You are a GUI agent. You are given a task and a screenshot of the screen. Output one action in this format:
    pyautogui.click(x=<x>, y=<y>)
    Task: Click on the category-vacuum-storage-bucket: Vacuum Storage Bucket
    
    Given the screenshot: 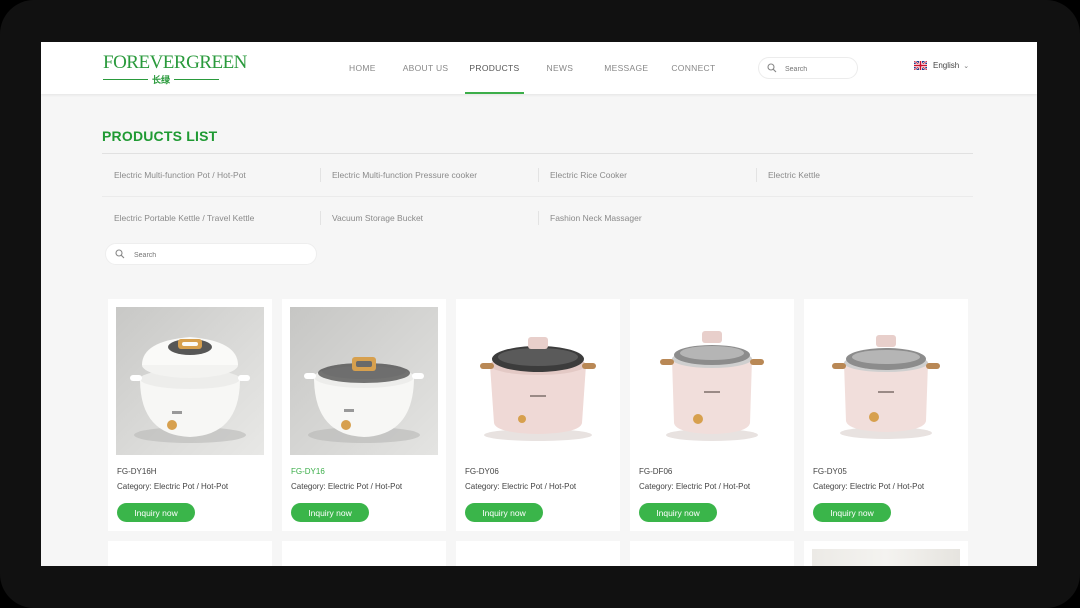 What is the action you would take?
    pyautogui.click(x=371, y=218)
    